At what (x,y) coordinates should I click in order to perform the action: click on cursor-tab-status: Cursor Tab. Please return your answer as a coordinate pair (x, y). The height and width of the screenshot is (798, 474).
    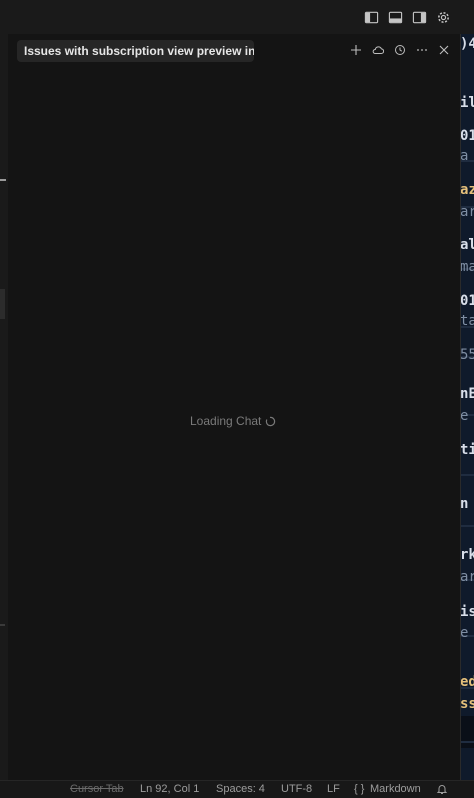
    Looking at the image, I should click on (97, 789).